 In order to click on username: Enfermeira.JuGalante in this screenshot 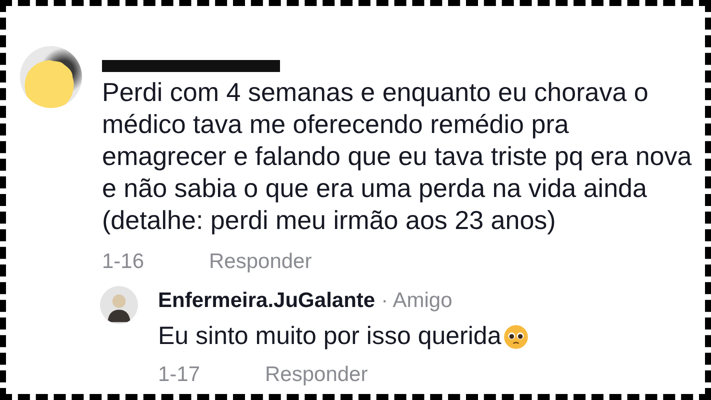, I will do `click(267, 301)`.